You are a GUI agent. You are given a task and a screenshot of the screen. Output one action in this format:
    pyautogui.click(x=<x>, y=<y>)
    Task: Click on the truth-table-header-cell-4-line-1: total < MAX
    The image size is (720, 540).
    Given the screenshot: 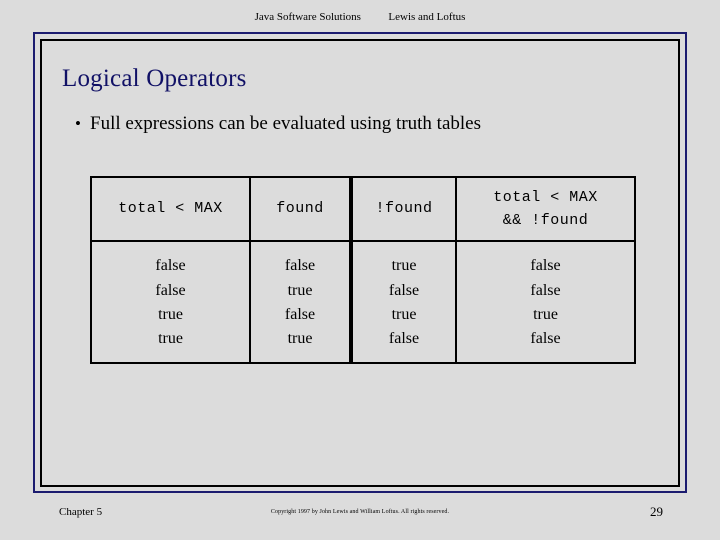 What is the action you would take?
    pyautogui.click(x=545, y=197)
    